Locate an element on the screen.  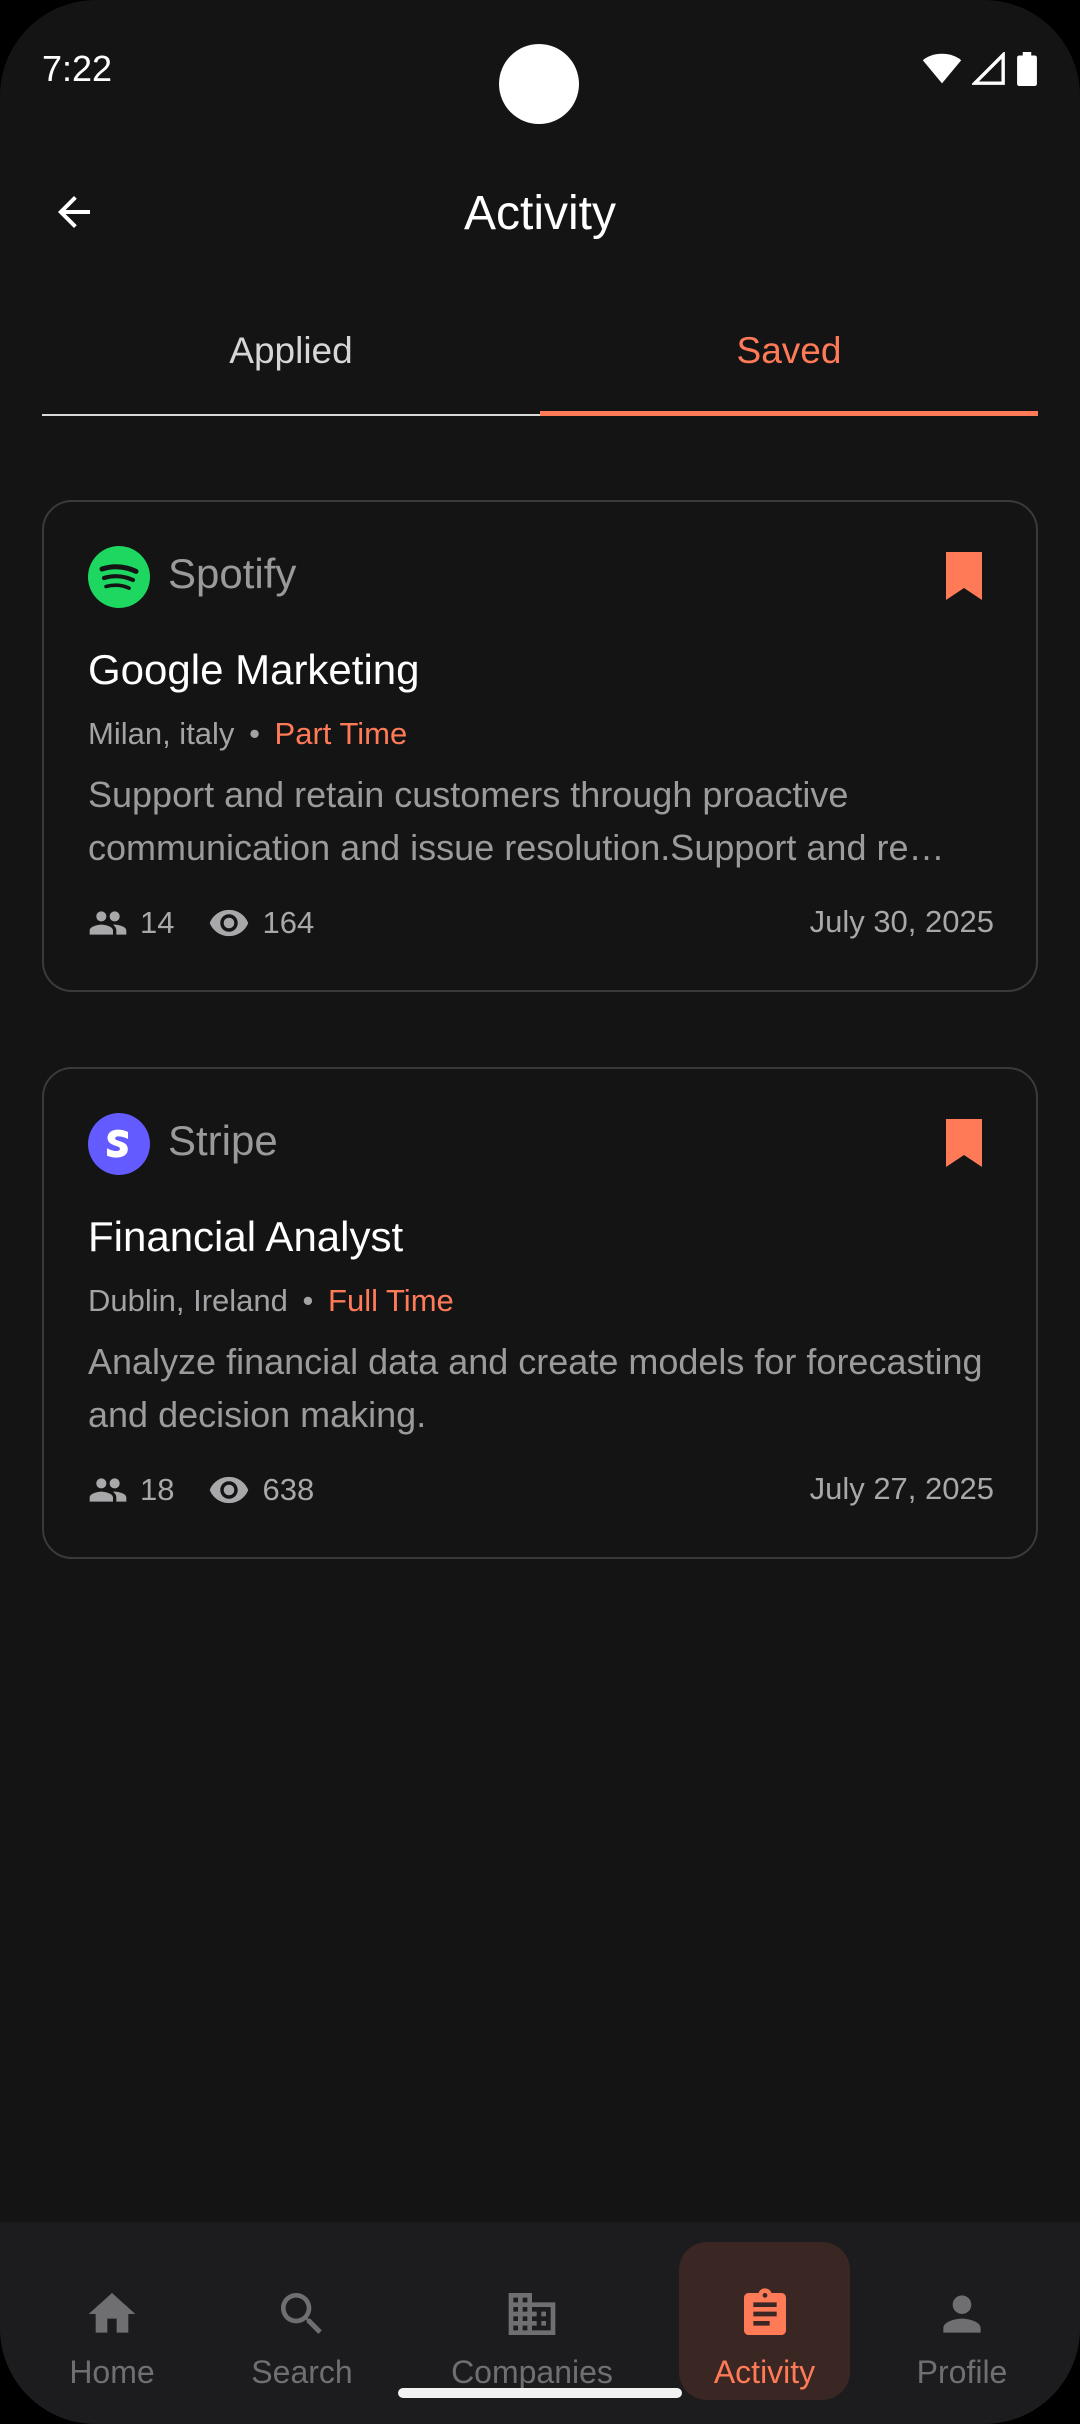
applicants-count: 14 is located at coordinates (157, 922).